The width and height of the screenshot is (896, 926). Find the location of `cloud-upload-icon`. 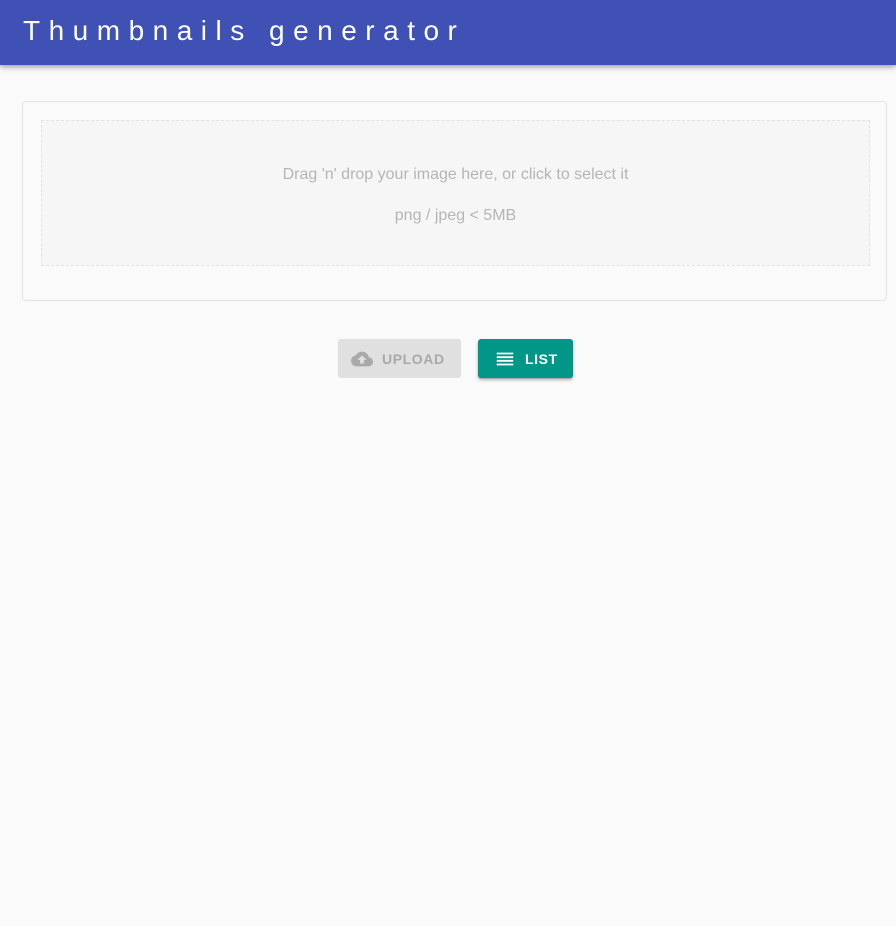

cloud-upload-icon is located at coordinates (362, 359).